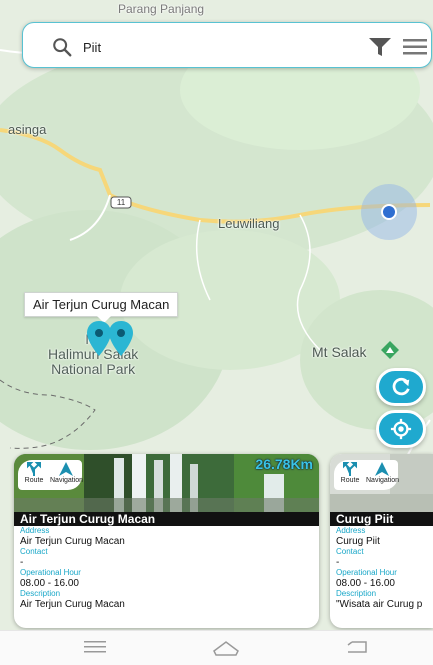  I want to click on road-number: 11, so click(121, 202).